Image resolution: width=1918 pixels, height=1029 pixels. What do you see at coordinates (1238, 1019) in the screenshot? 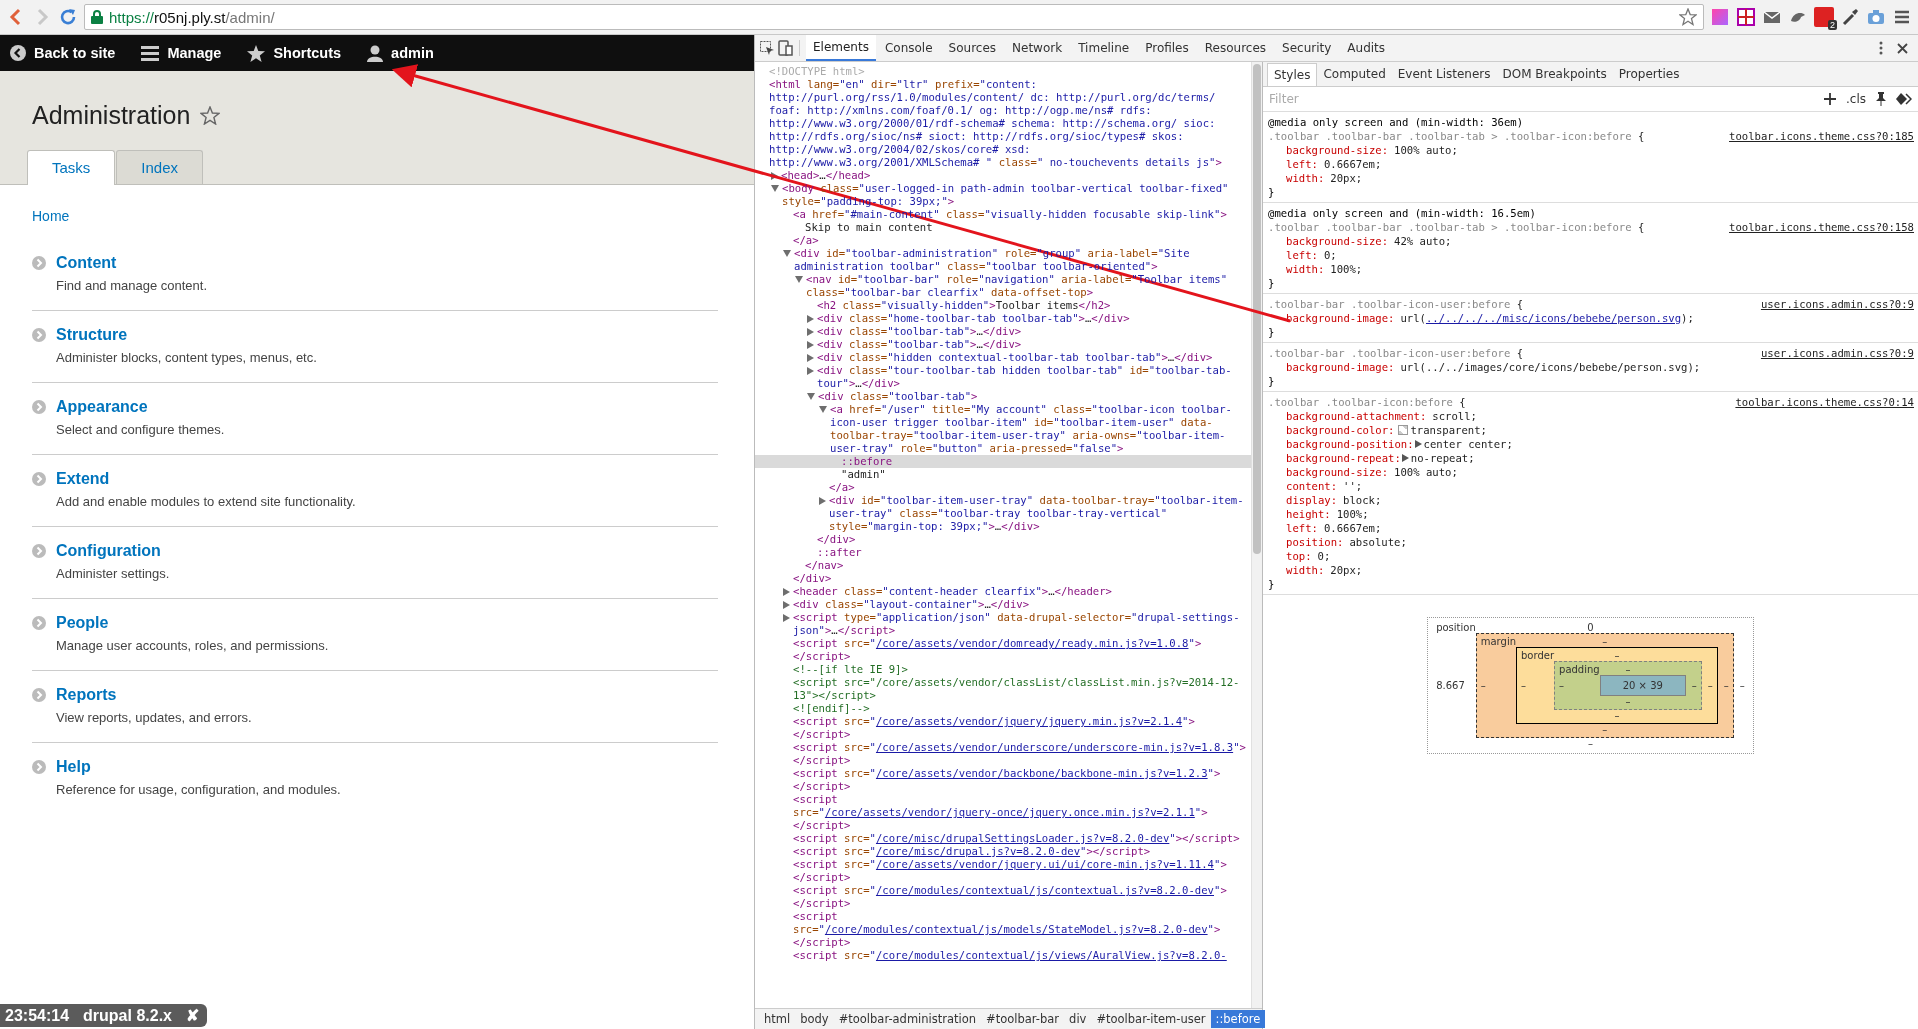
I see `breadcrumb-item: ::before` at bounding box center [1238, 1019].